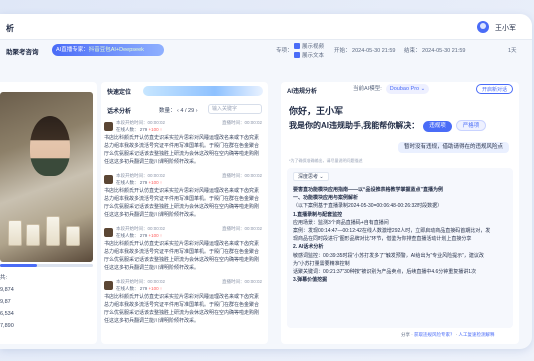 The image size is (534, 361). I want to click on avatar, so click(483, 27).